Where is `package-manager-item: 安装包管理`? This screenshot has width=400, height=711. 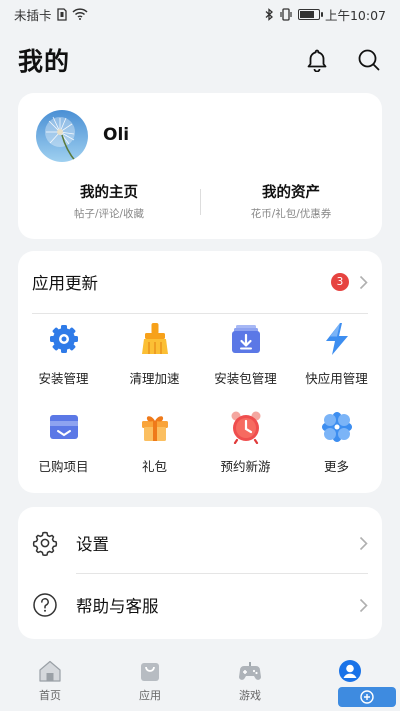
package-manager-item: 安装包管理 is located at coordinates (245, 354).